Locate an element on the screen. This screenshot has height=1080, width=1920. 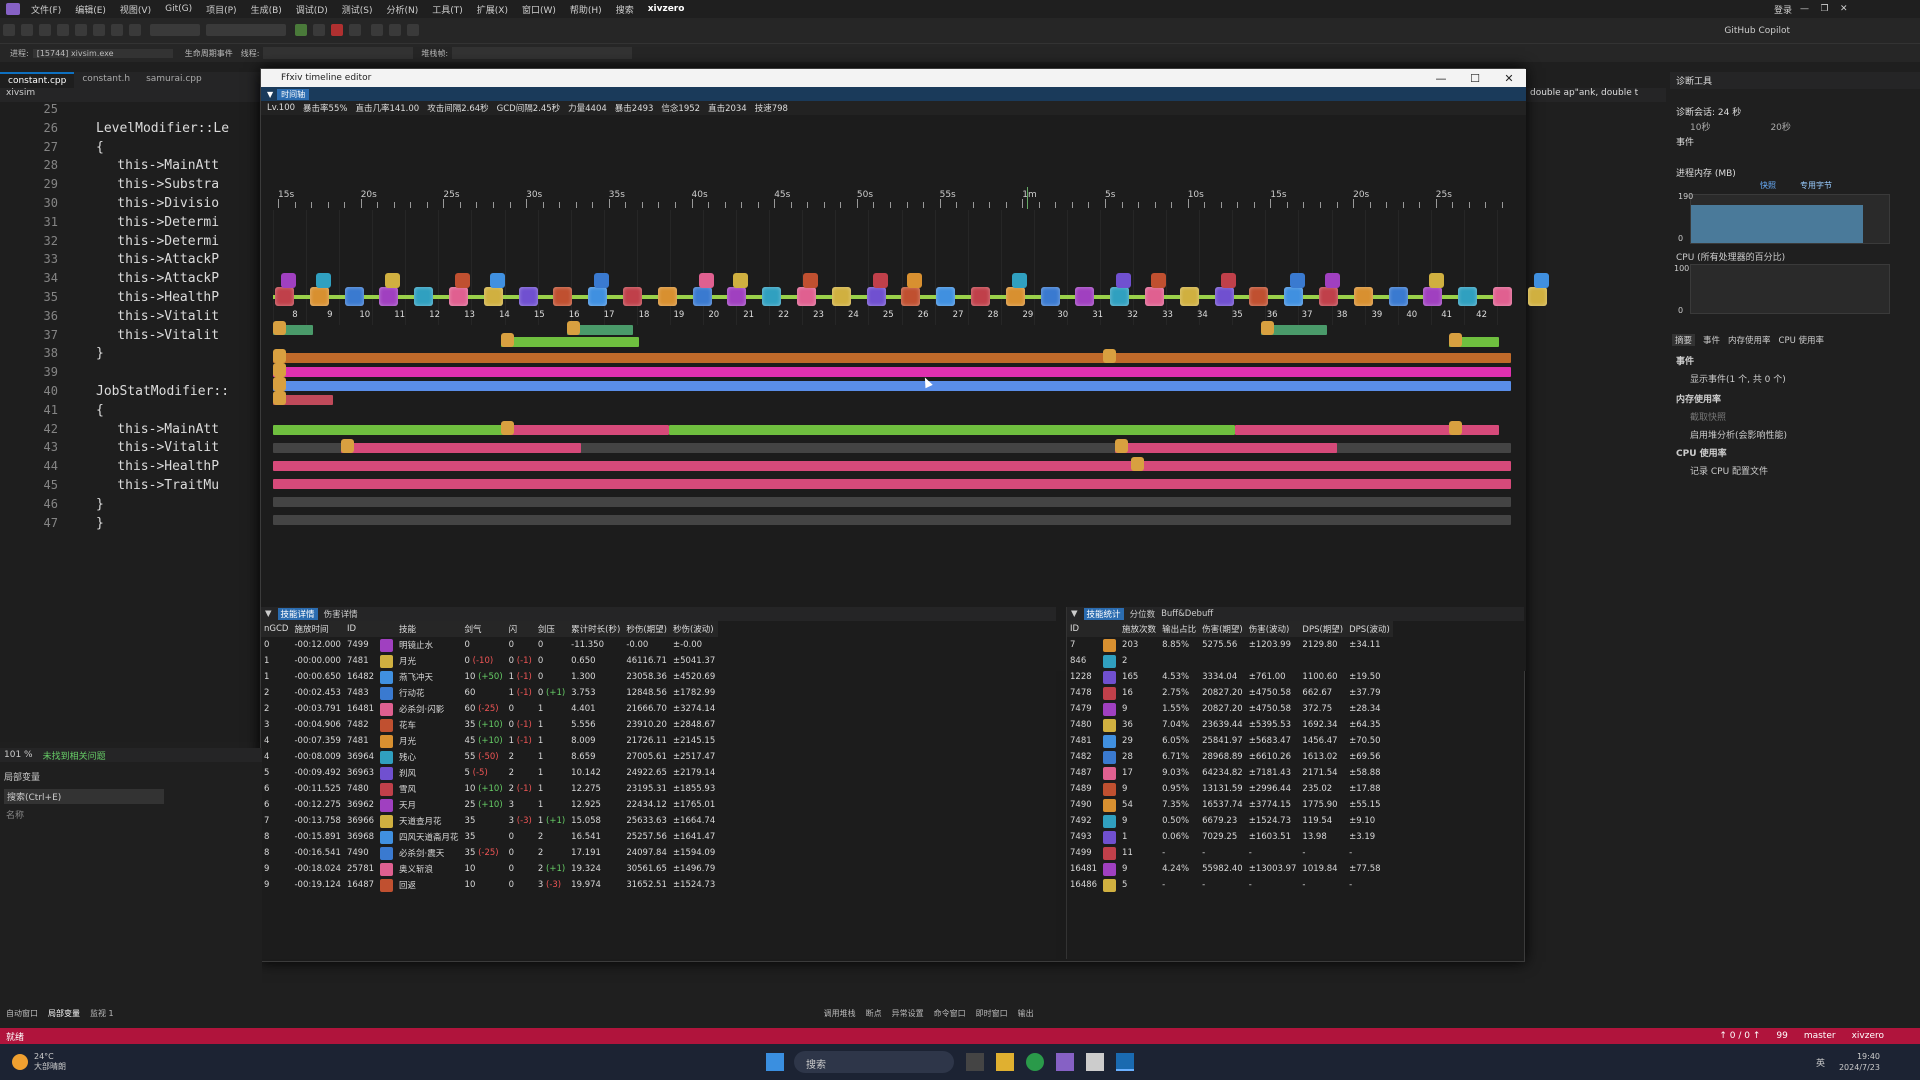
table-row: 7478 16 2.75% 20827.20 ±4750.58 662.67 ±37.79 is located at coordinates (1230, 693).